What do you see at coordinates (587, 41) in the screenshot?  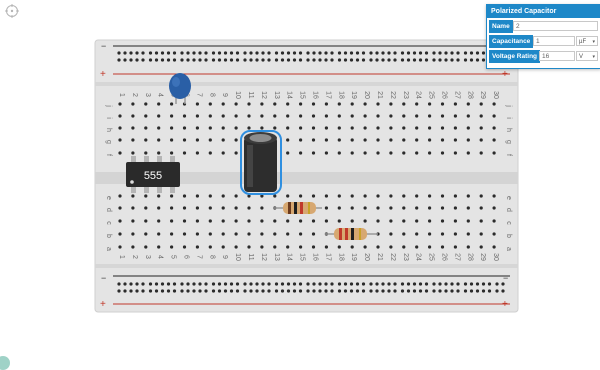 I see `capacitance-unit-select: µF ▾` at bounding box center [587, 41].